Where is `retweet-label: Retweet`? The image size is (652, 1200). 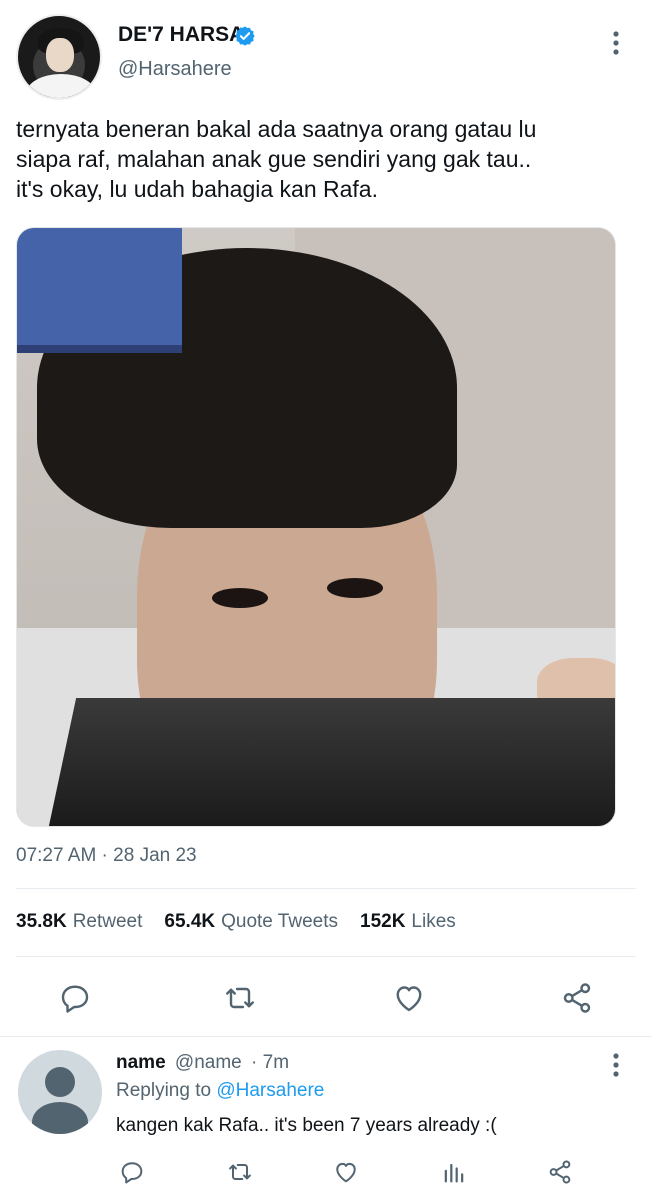
retweet-label: Retweet is located at coordinates (107, 921).